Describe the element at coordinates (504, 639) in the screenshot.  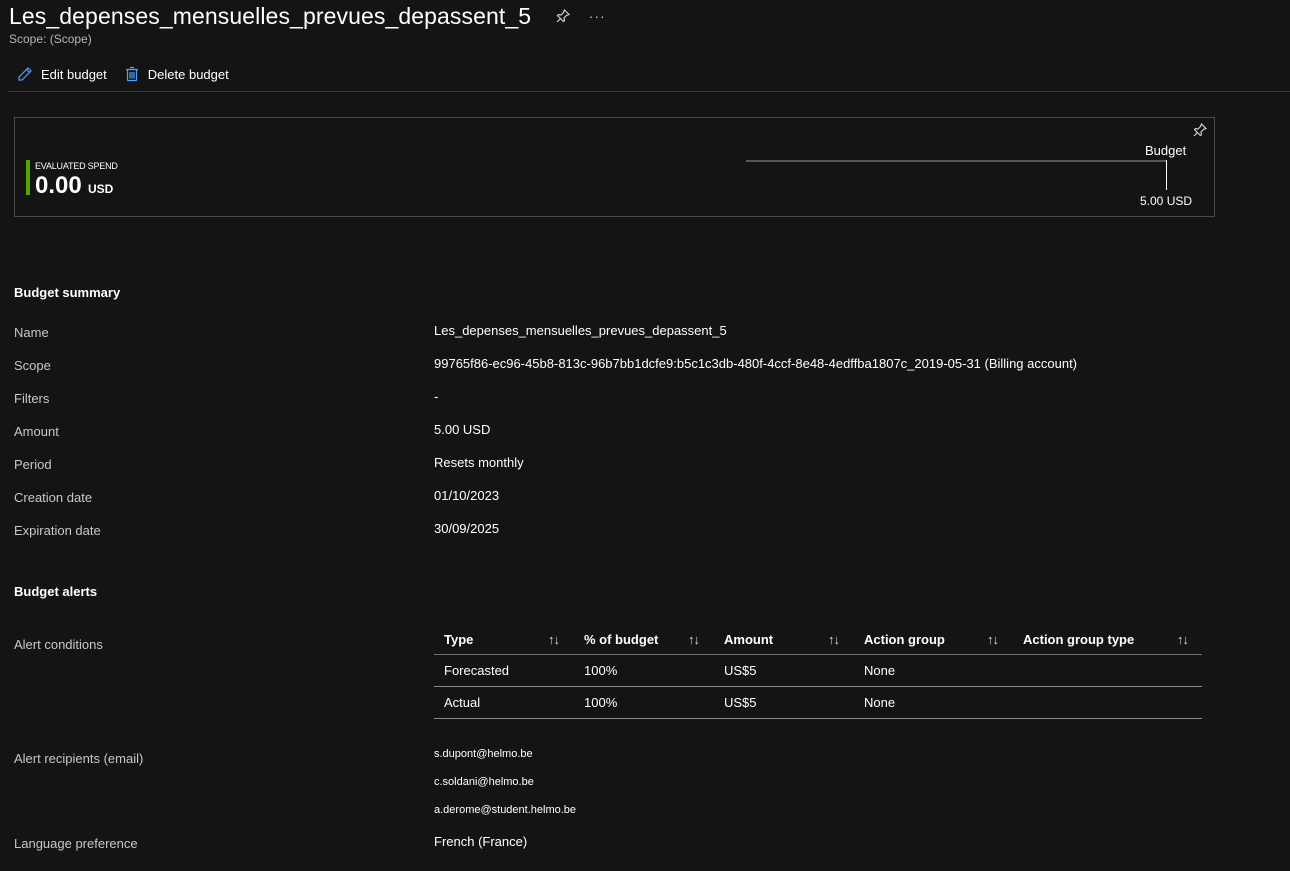
I see `column-header-type: Type ↑↓` at that location.